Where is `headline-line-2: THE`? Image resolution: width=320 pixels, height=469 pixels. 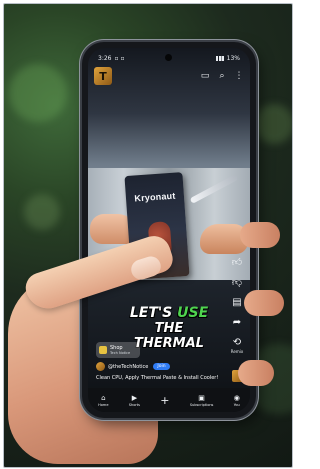
headline-line-2: THE is located at coordinates (169, 328).